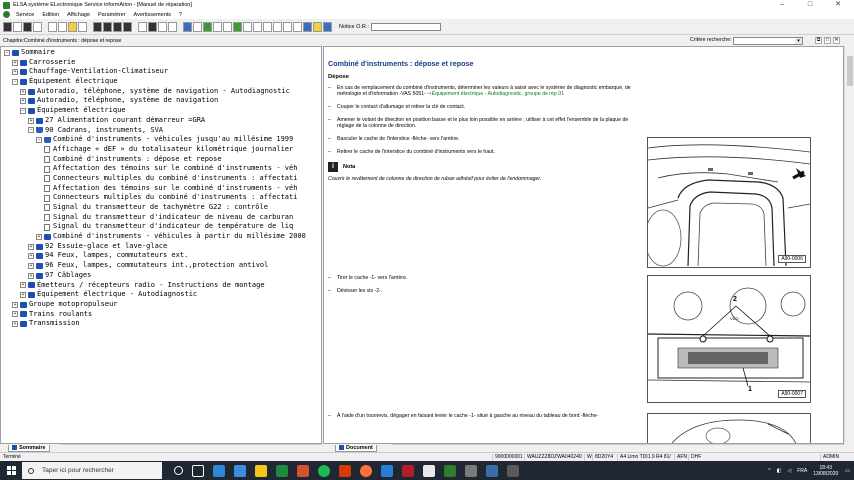 This screenshot has height=480, width=854. What do you see at coordinates (366, 470) in the screenshot?
I see `firefox-icon` at bounding box center [366, 470].